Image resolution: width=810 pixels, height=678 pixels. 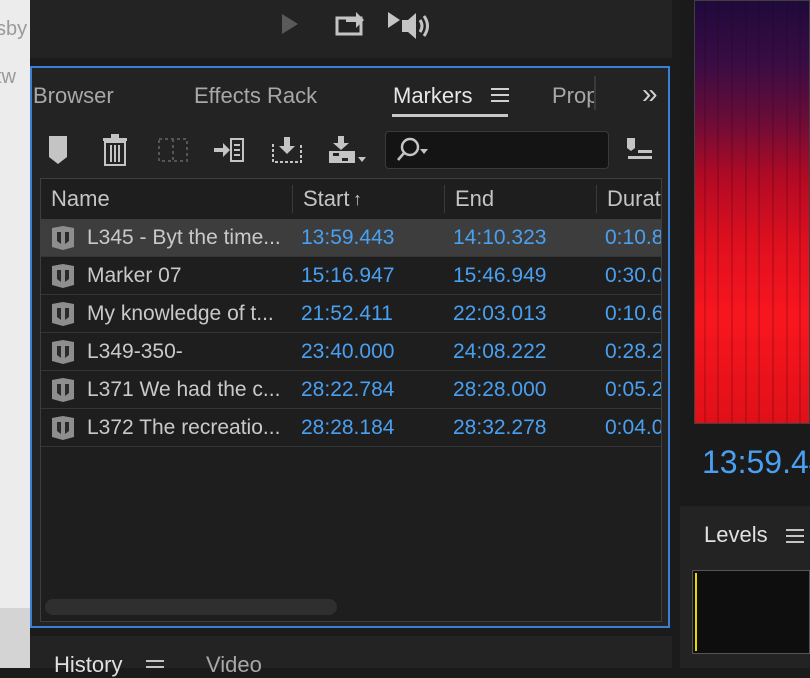 I want to click on marker-start: 23:40.000, so click(x=371, y=352).